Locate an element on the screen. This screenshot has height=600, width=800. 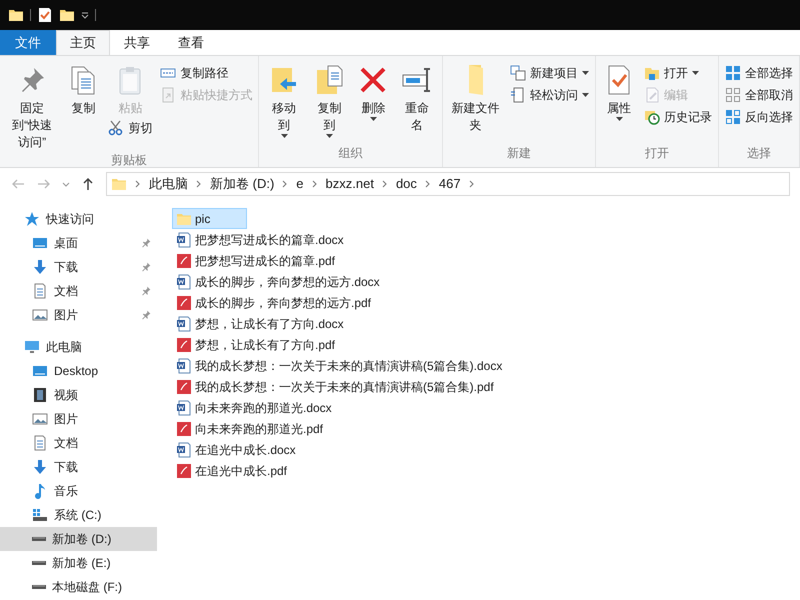
properties-icon is located at coordinates (45, 15).